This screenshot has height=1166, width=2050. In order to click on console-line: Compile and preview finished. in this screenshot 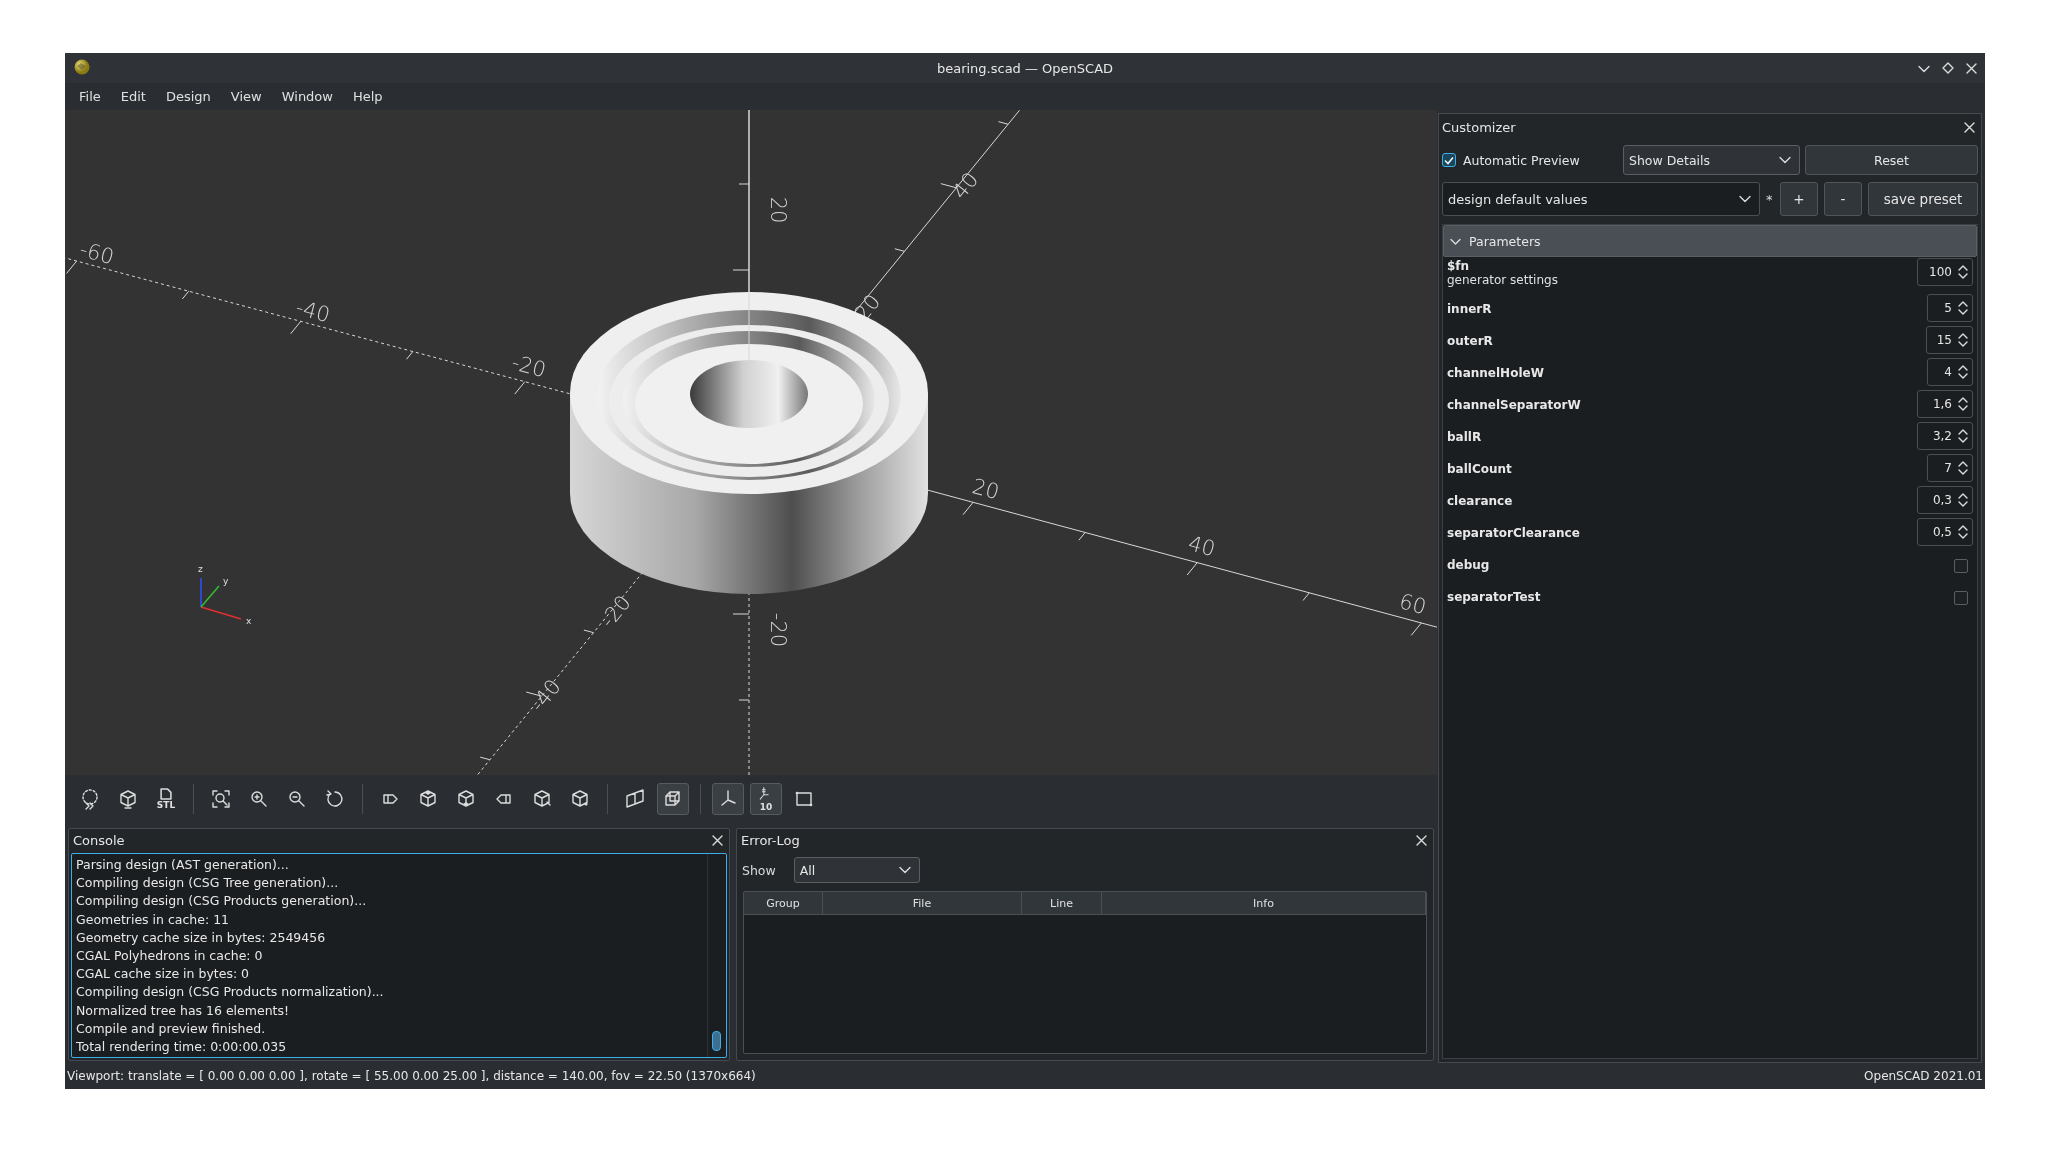, I will do `click(171, 1028)`.